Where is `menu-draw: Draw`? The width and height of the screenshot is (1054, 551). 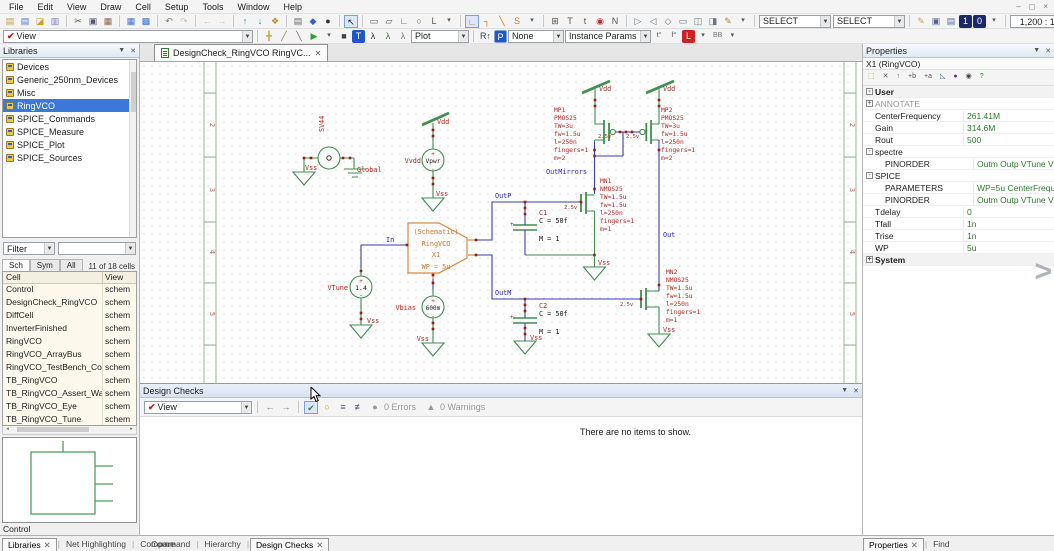
menu-draw: Draw is located at coordinates (110, 7).